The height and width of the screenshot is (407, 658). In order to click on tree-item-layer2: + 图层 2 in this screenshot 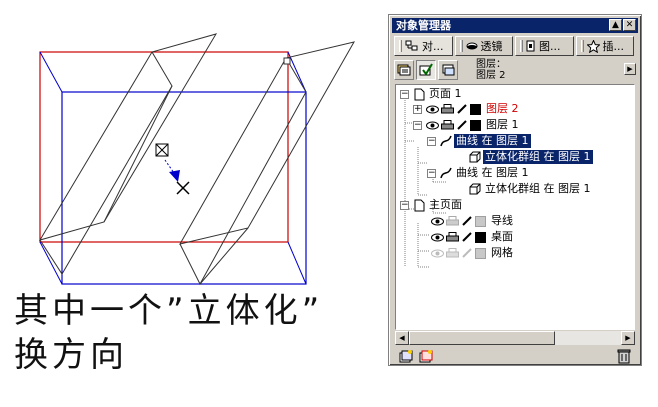, I will do `click(467, 109)`.